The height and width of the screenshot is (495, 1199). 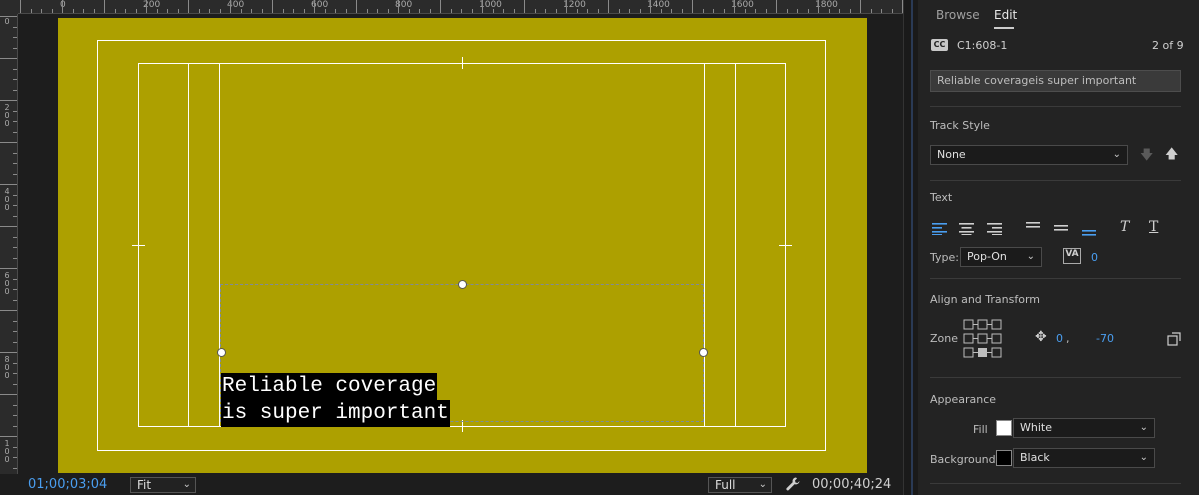 I want to click on caption-box-handle-left, so click(x=221, y=352).